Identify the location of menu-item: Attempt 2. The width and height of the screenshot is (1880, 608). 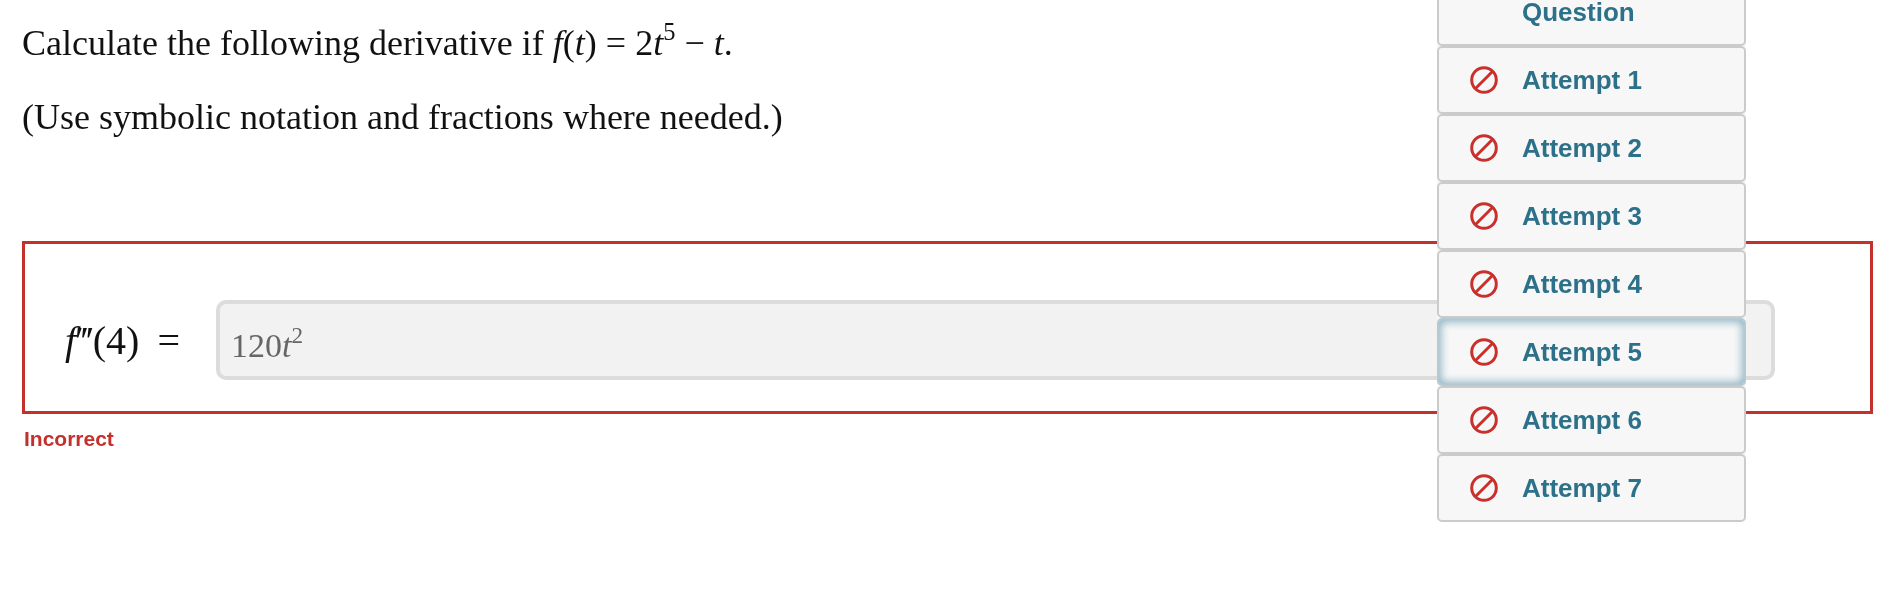
(1591, 148).